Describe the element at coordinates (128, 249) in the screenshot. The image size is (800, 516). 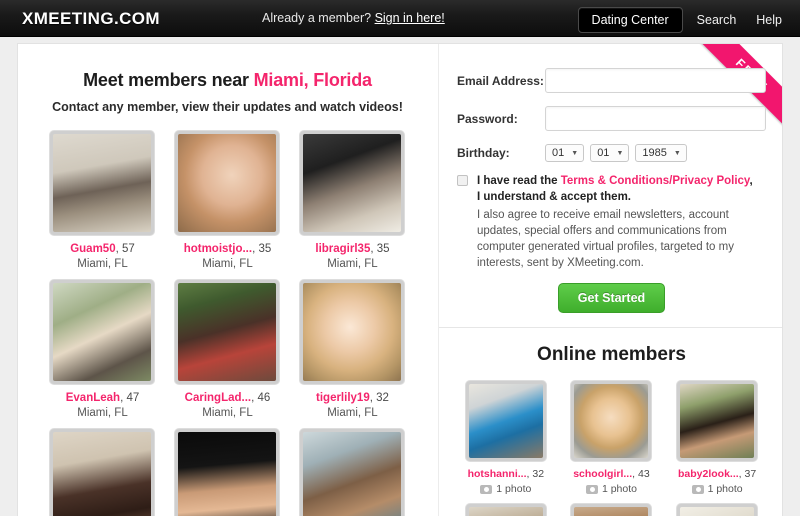
I see `member-age: 57` at that location.